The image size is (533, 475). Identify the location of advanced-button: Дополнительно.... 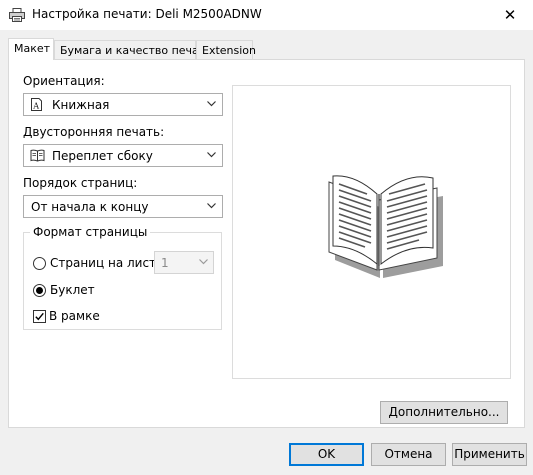
(444, 412).